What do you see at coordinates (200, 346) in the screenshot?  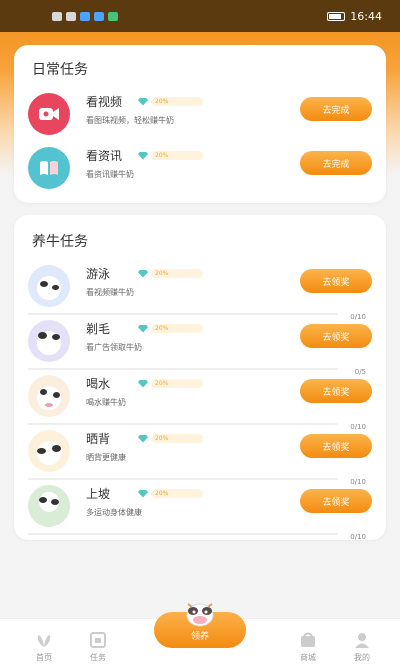 I see `task-row: 剃毛 20% 看广告领取牛奶 去领奖 0/5` at bounding box center [200, 346].